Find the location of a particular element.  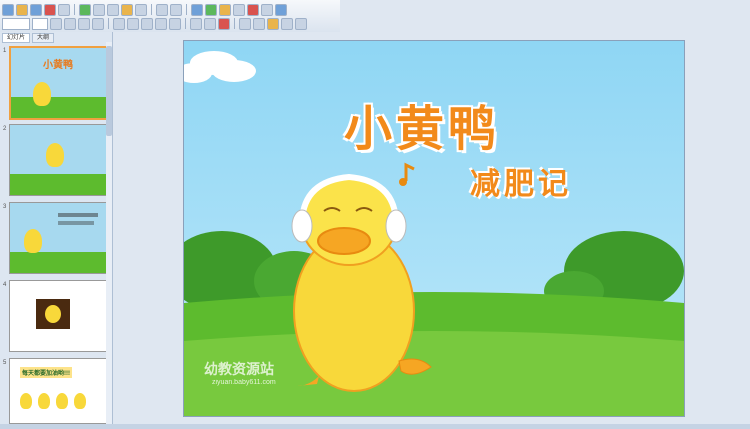

bold-icon is located at coordinates (56, 23).